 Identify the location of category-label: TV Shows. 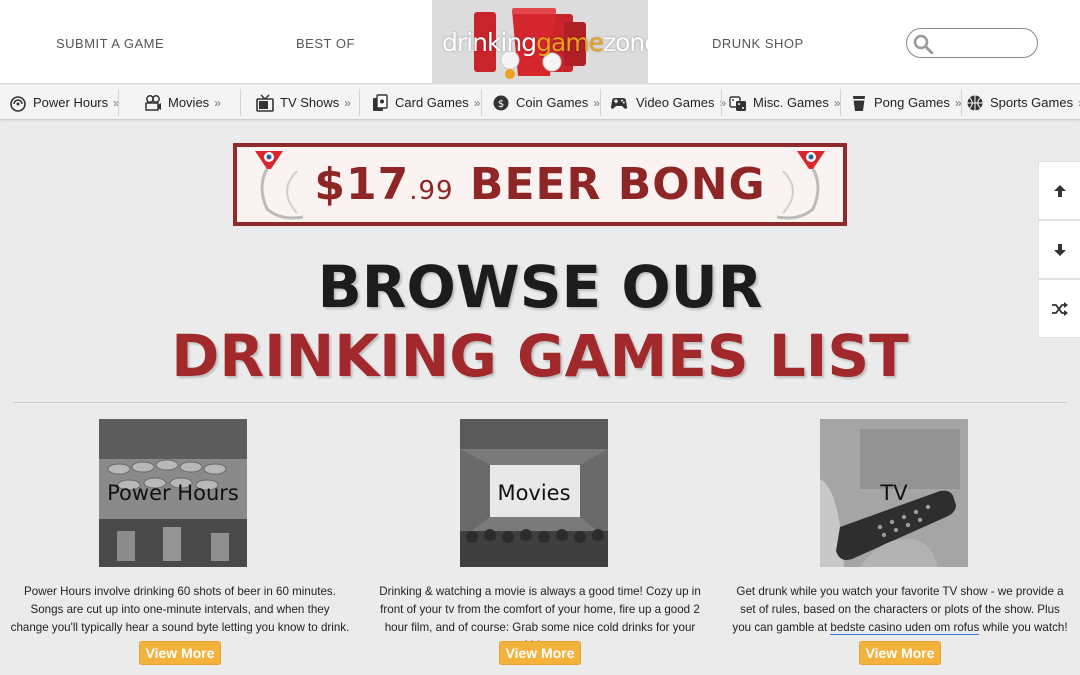
(310, 102).